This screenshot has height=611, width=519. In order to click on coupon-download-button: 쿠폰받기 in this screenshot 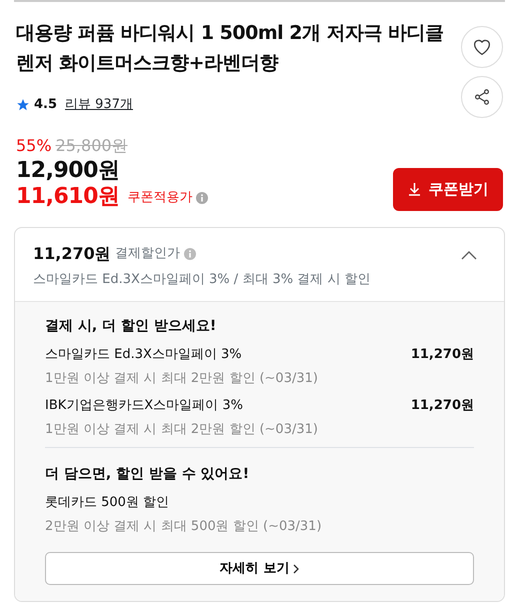, I will do `click(448, 189)`.